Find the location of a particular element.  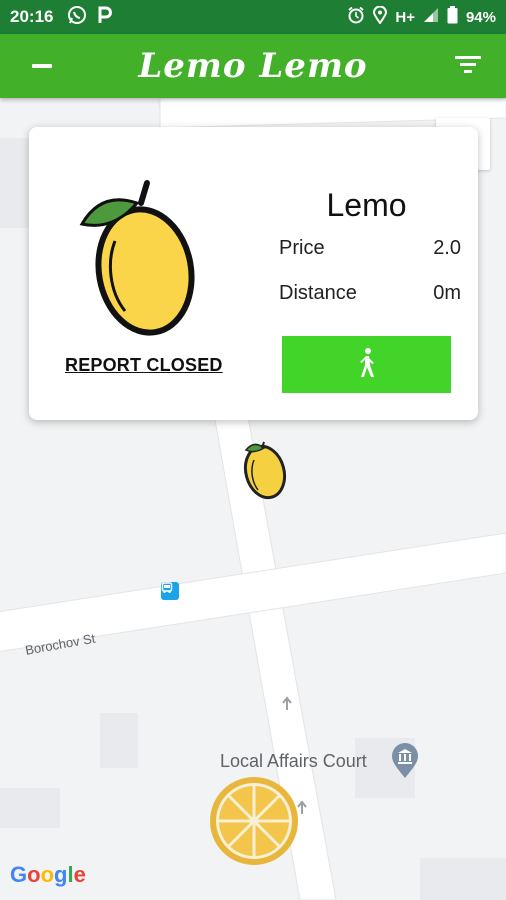

filter-icon is located at coordinates (468, 66).